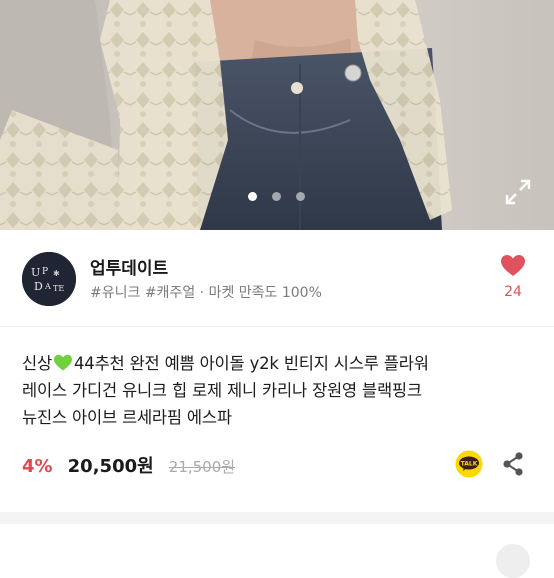  I want to click on seller-logo: U P ✱ D A TE, so click(49, 279).